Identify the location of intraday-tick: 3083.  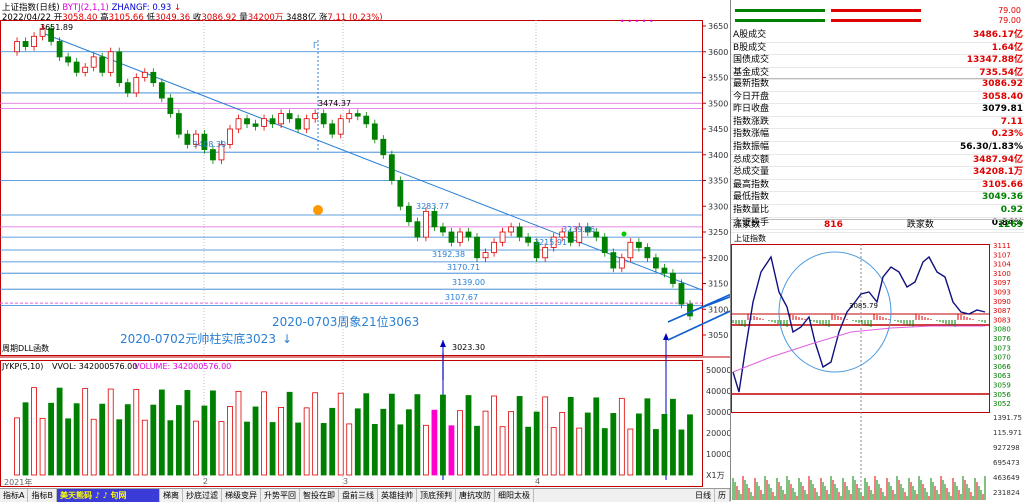
(1002, 320).